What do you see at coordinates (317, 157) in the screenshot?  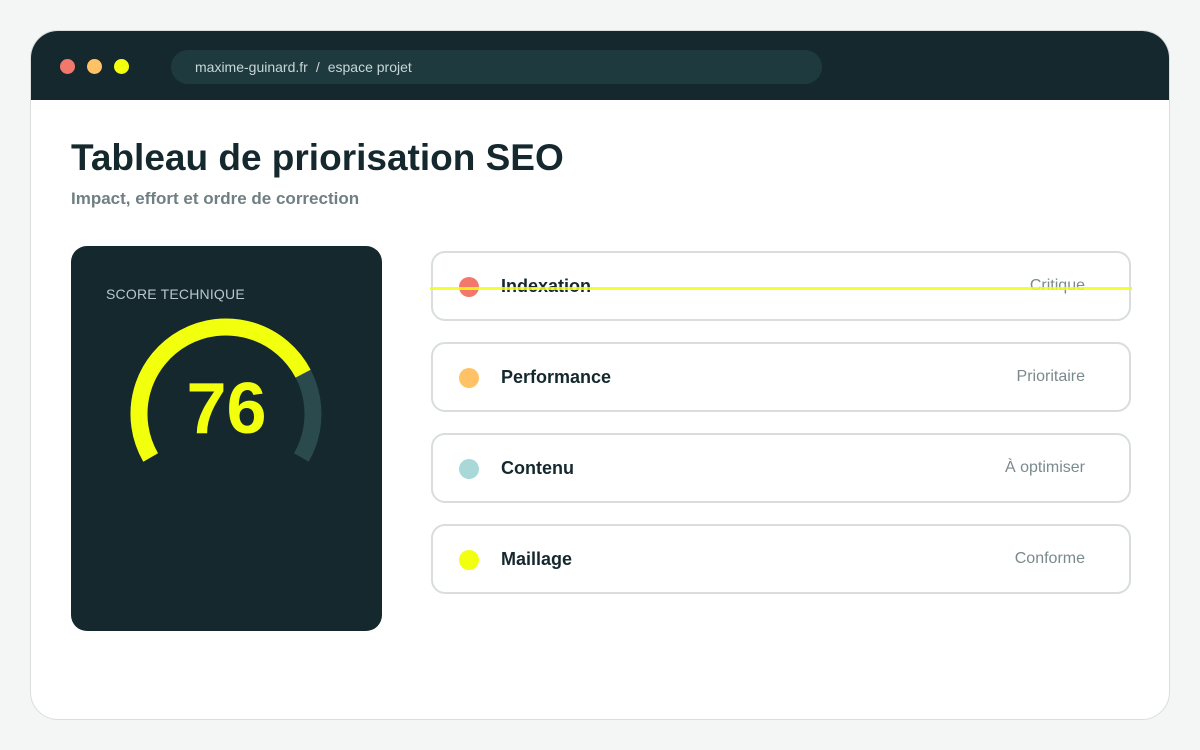 I see `page-title: Tableau de priorisation SEO` at bounding box center [317, 157].